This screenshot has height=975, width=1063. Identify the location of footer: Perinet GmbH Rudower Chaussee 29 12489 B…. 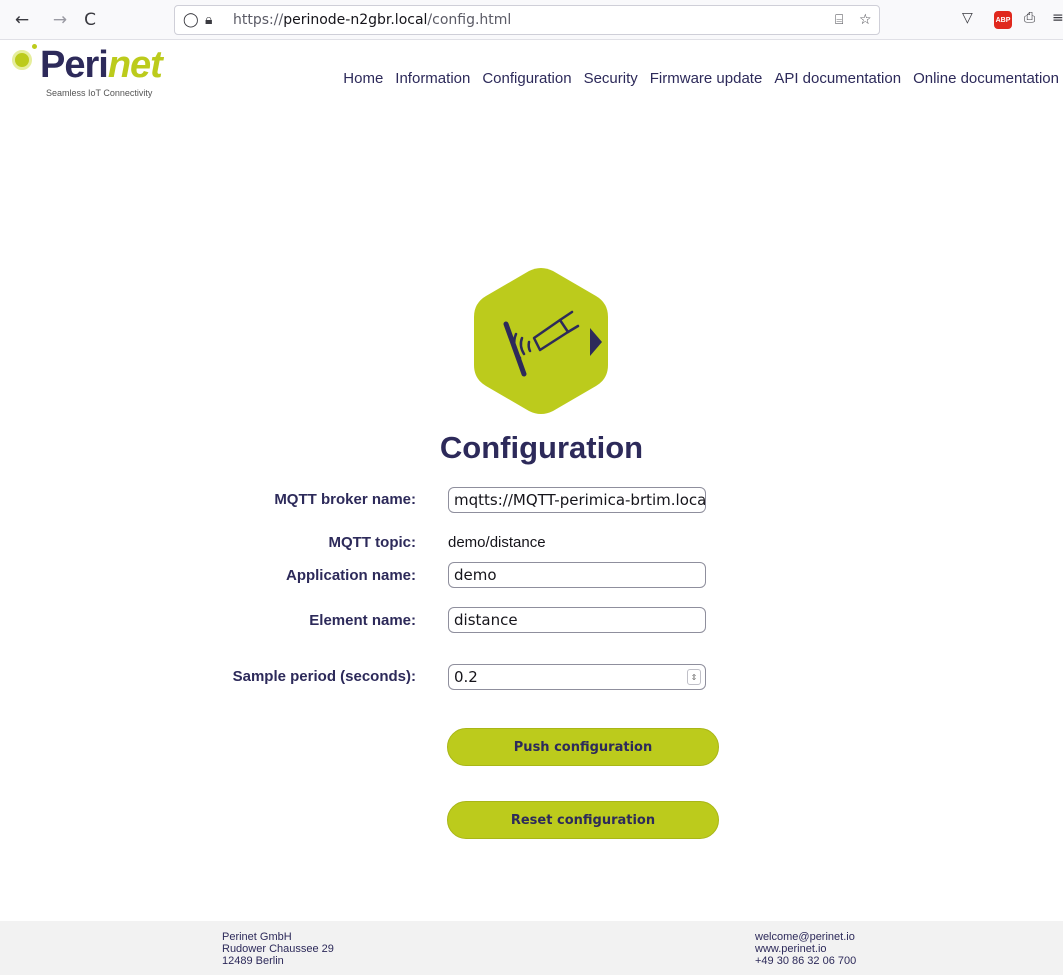
(531, 948).